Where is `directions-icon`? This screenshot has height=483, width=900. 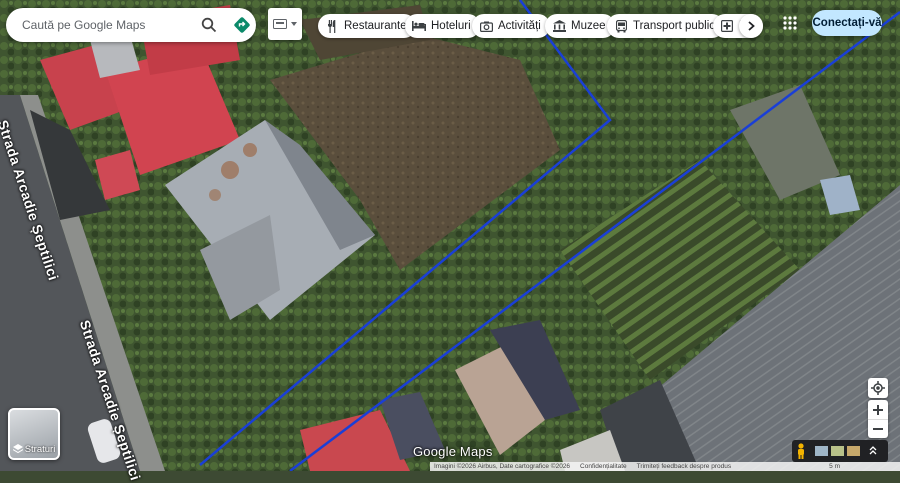 directions-icon is located at coordinates (242, 25).